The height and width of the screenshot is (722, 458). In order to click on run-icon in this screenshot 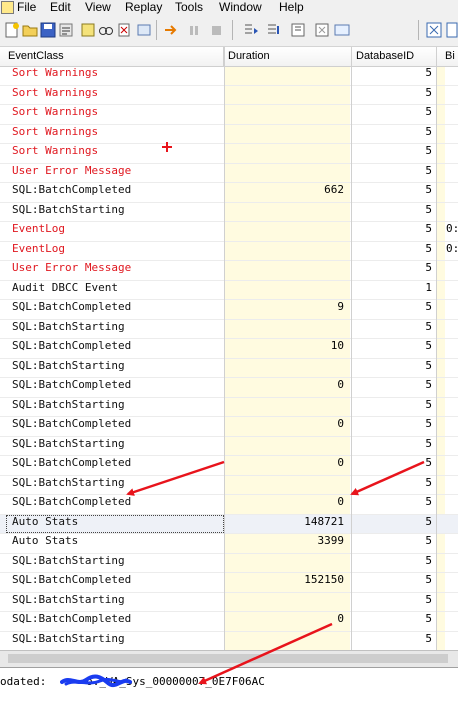, I will do `click(171, 30)`.